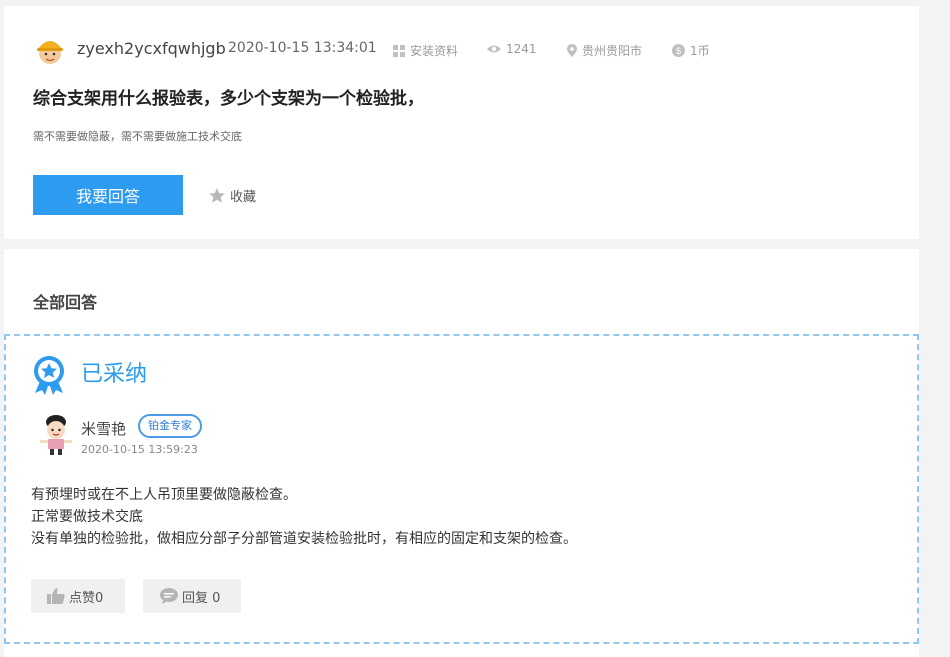 The height and width of the screenshot is (657, 950). I want to click on answer-button: 我要回答, so click(108, 195).